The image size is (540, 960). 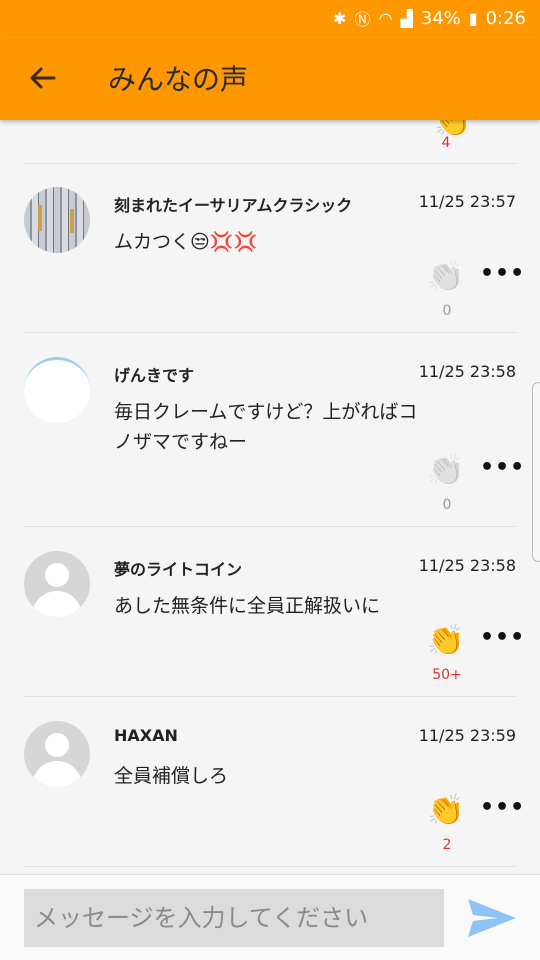 What do you see at coordinates (447, 675) in the screenshot?
I see `clap-count: 50+` at bounding box center [447, 675].